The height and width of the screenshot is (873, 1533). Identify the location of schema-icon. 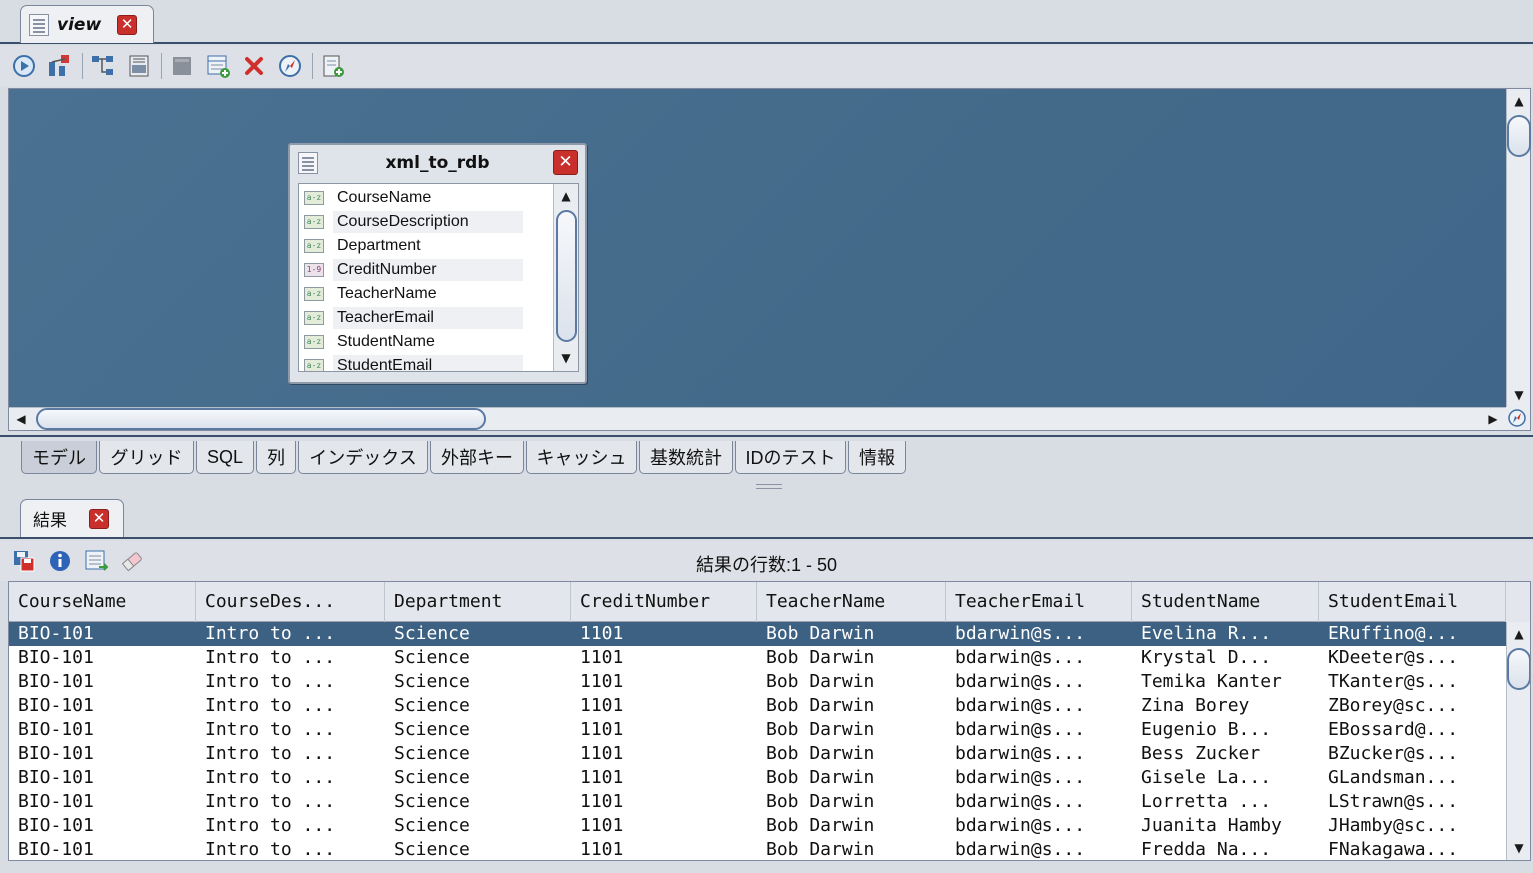
(60, 66).